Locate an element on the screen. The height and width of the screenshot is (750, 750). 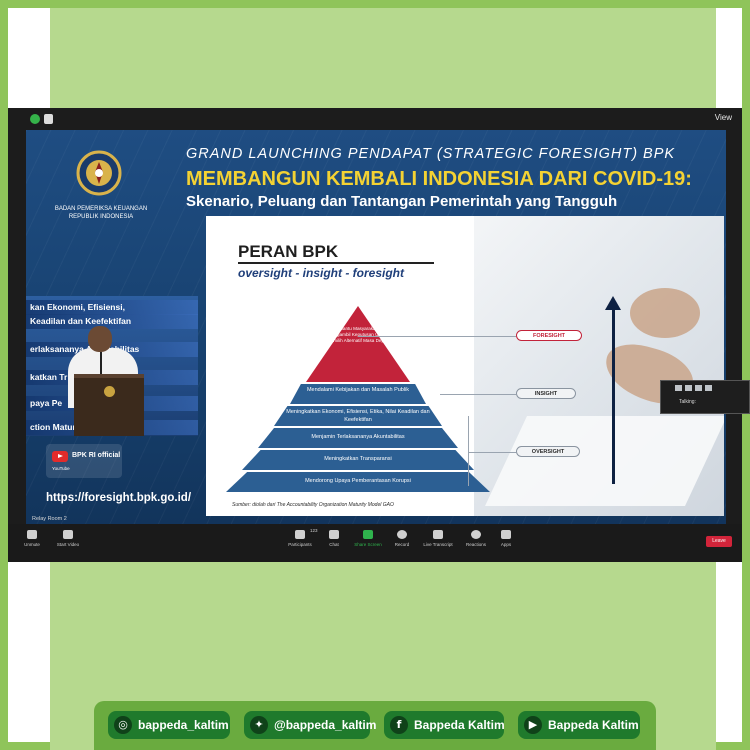
youtube-icon is located at coordinates (60, 456).